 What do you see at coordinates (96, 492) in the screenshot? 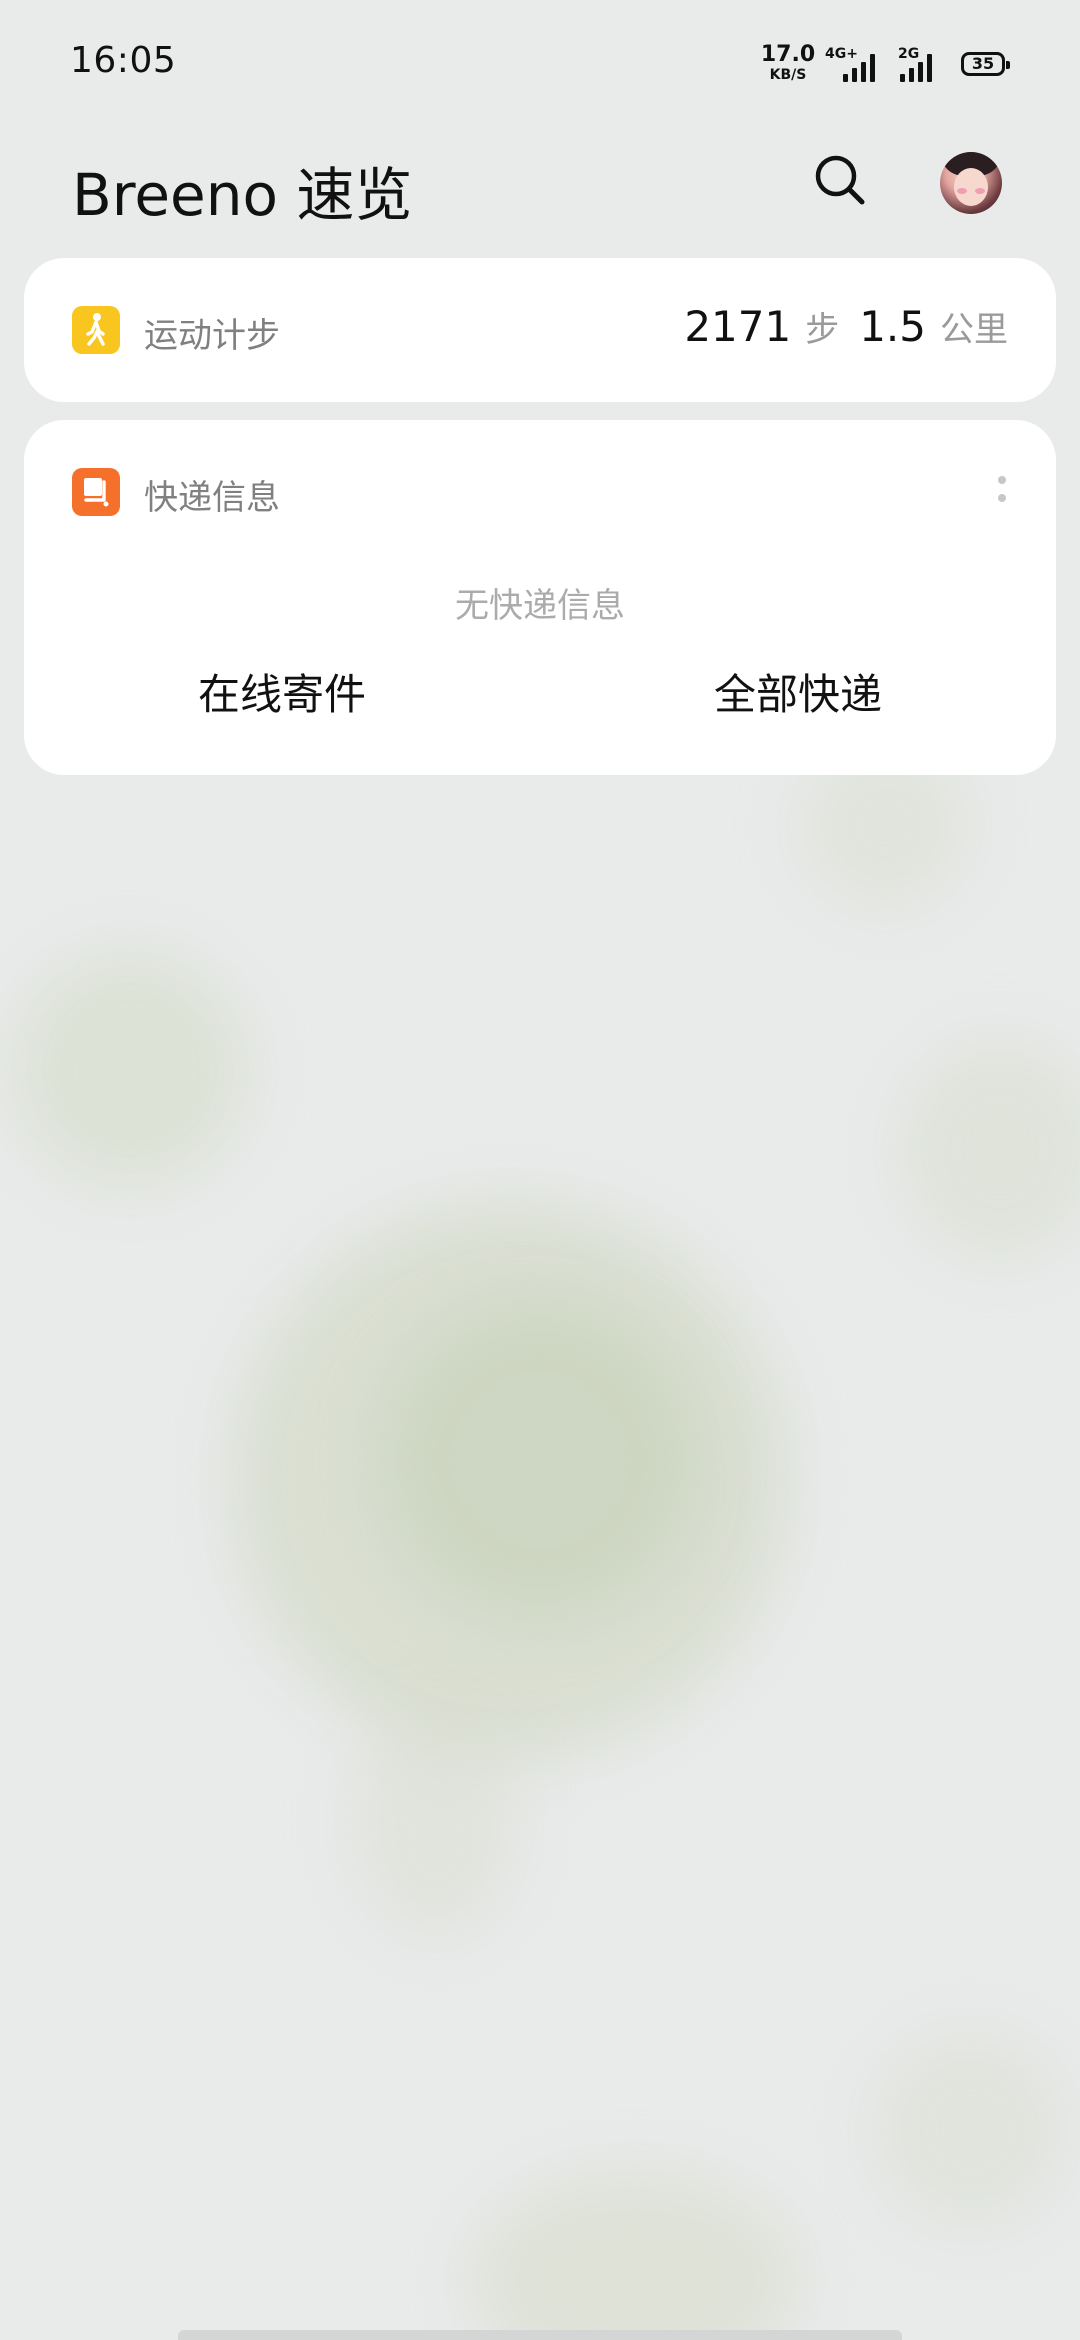
I see `package-icon` at bounding box center [96, 492].